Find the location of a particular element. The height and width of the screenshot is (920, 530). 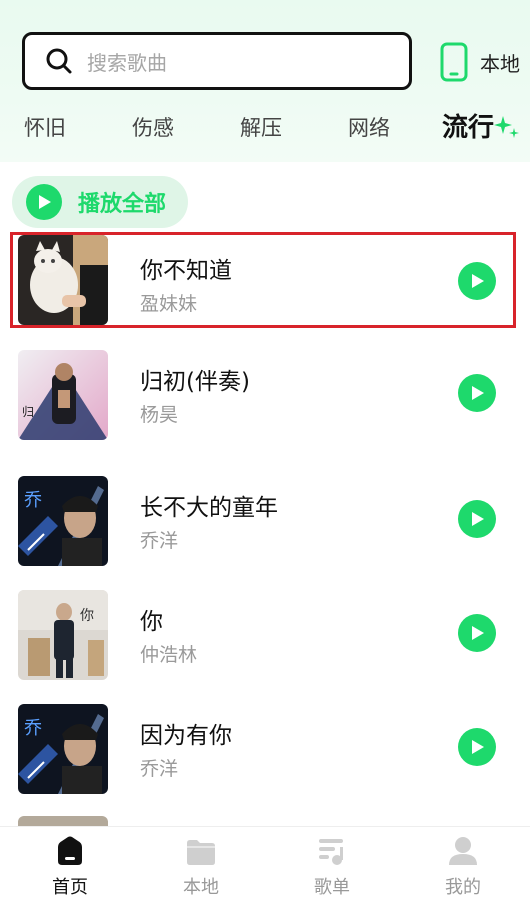

song-artist: 杨昊 is located at coordinates (159, 415).